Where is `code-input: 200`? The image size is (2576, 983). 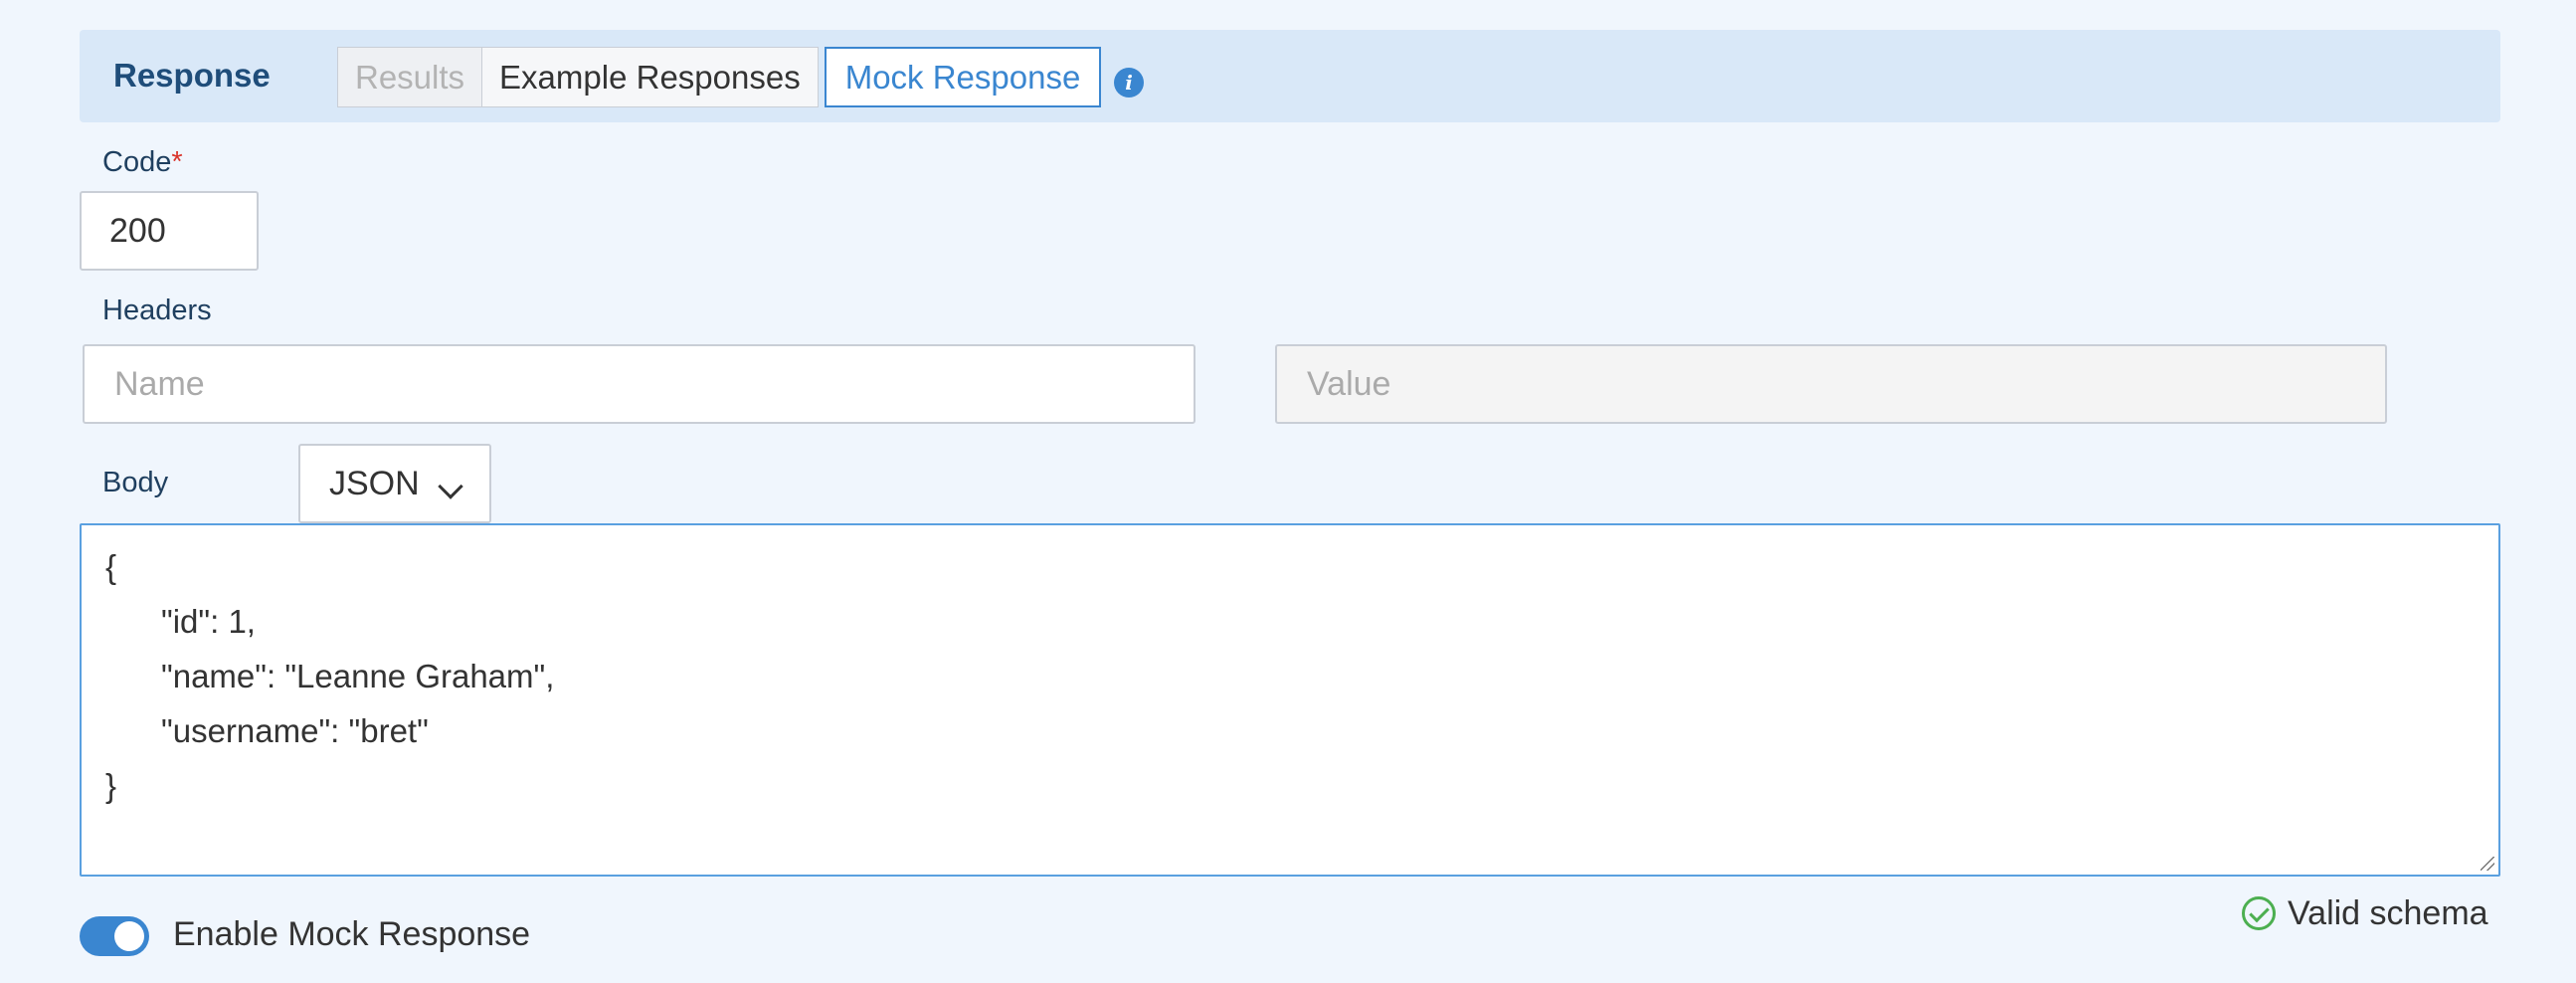 code-input: 200 is located at coordinates (169, 231).